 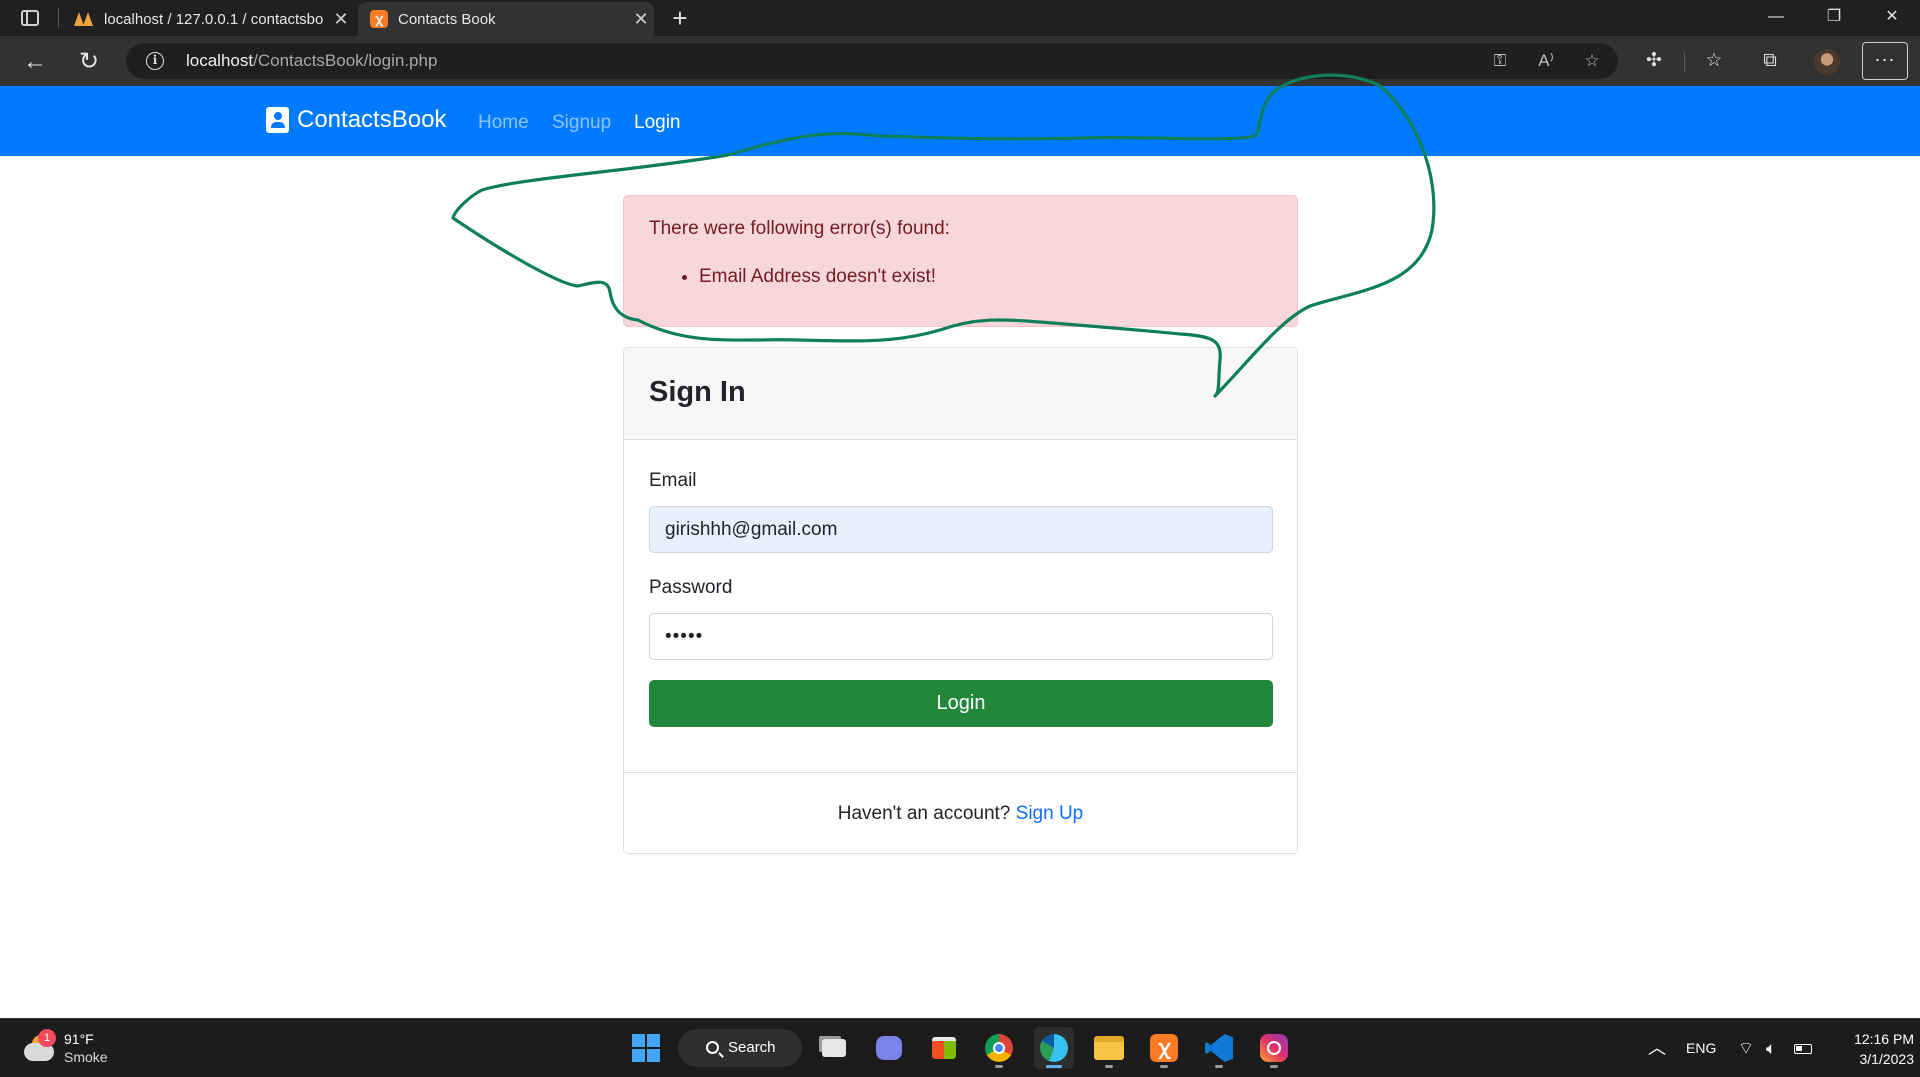 I want to click on alert-heading: There were following error(s) found:, so click(x=799, y=228).